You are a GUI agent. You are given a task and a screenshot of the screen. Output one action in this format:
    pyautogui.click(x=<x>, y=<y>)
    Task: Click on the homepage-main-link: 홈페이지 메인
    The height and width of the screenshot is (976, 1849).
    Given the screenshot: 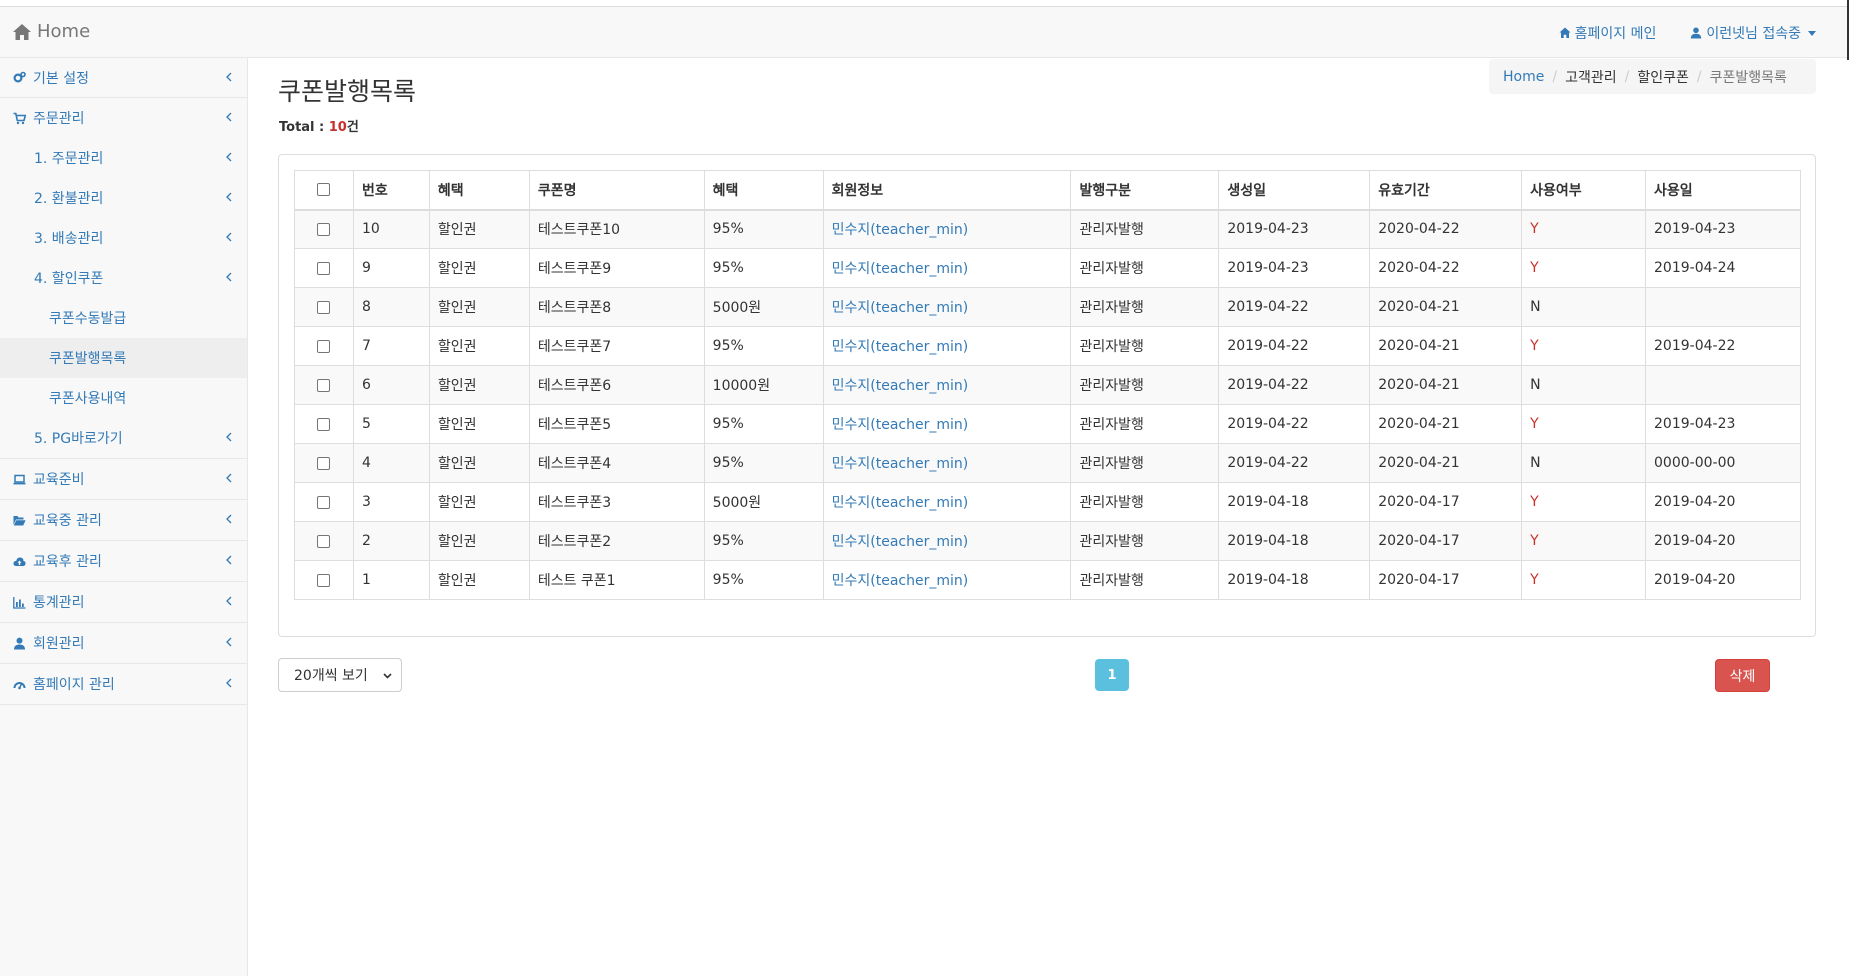 What is the action you would take?
    pyautogui.click(x=1607, y=33)
    